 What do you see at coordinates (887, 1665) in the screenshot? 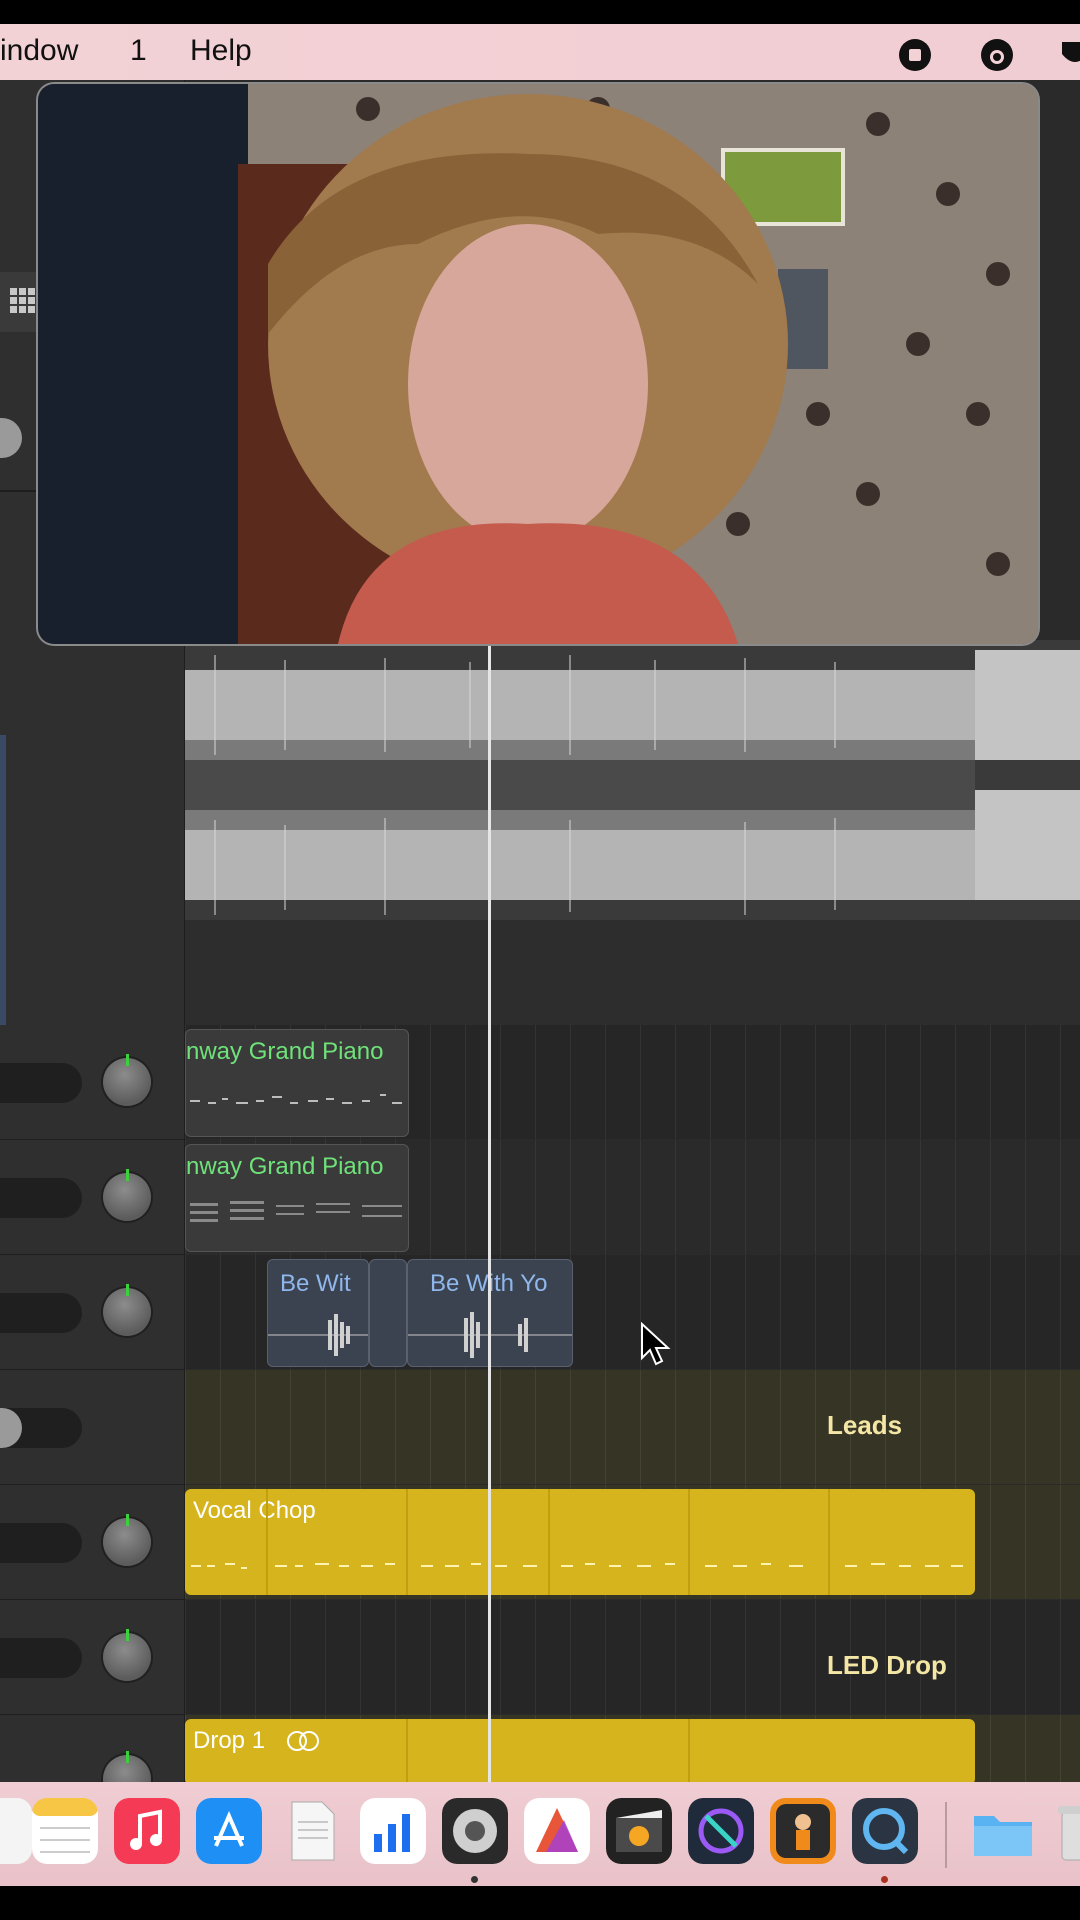
I see `track-title-led-drop: LED Drop` at bounding box center [887, 1665].